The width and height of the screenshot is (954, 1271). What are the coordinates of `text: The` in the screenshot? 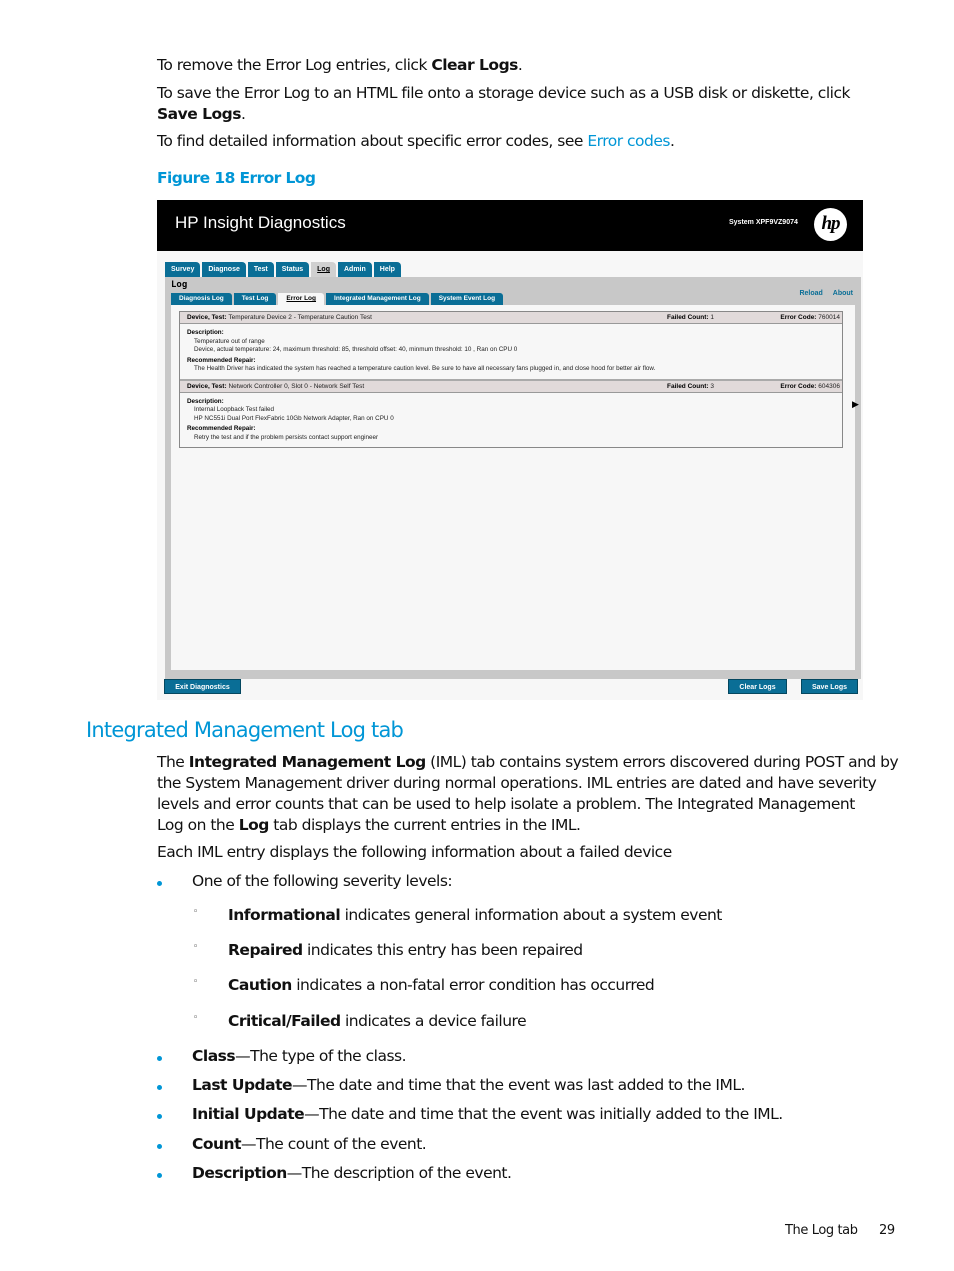 It's located at (173, 762).